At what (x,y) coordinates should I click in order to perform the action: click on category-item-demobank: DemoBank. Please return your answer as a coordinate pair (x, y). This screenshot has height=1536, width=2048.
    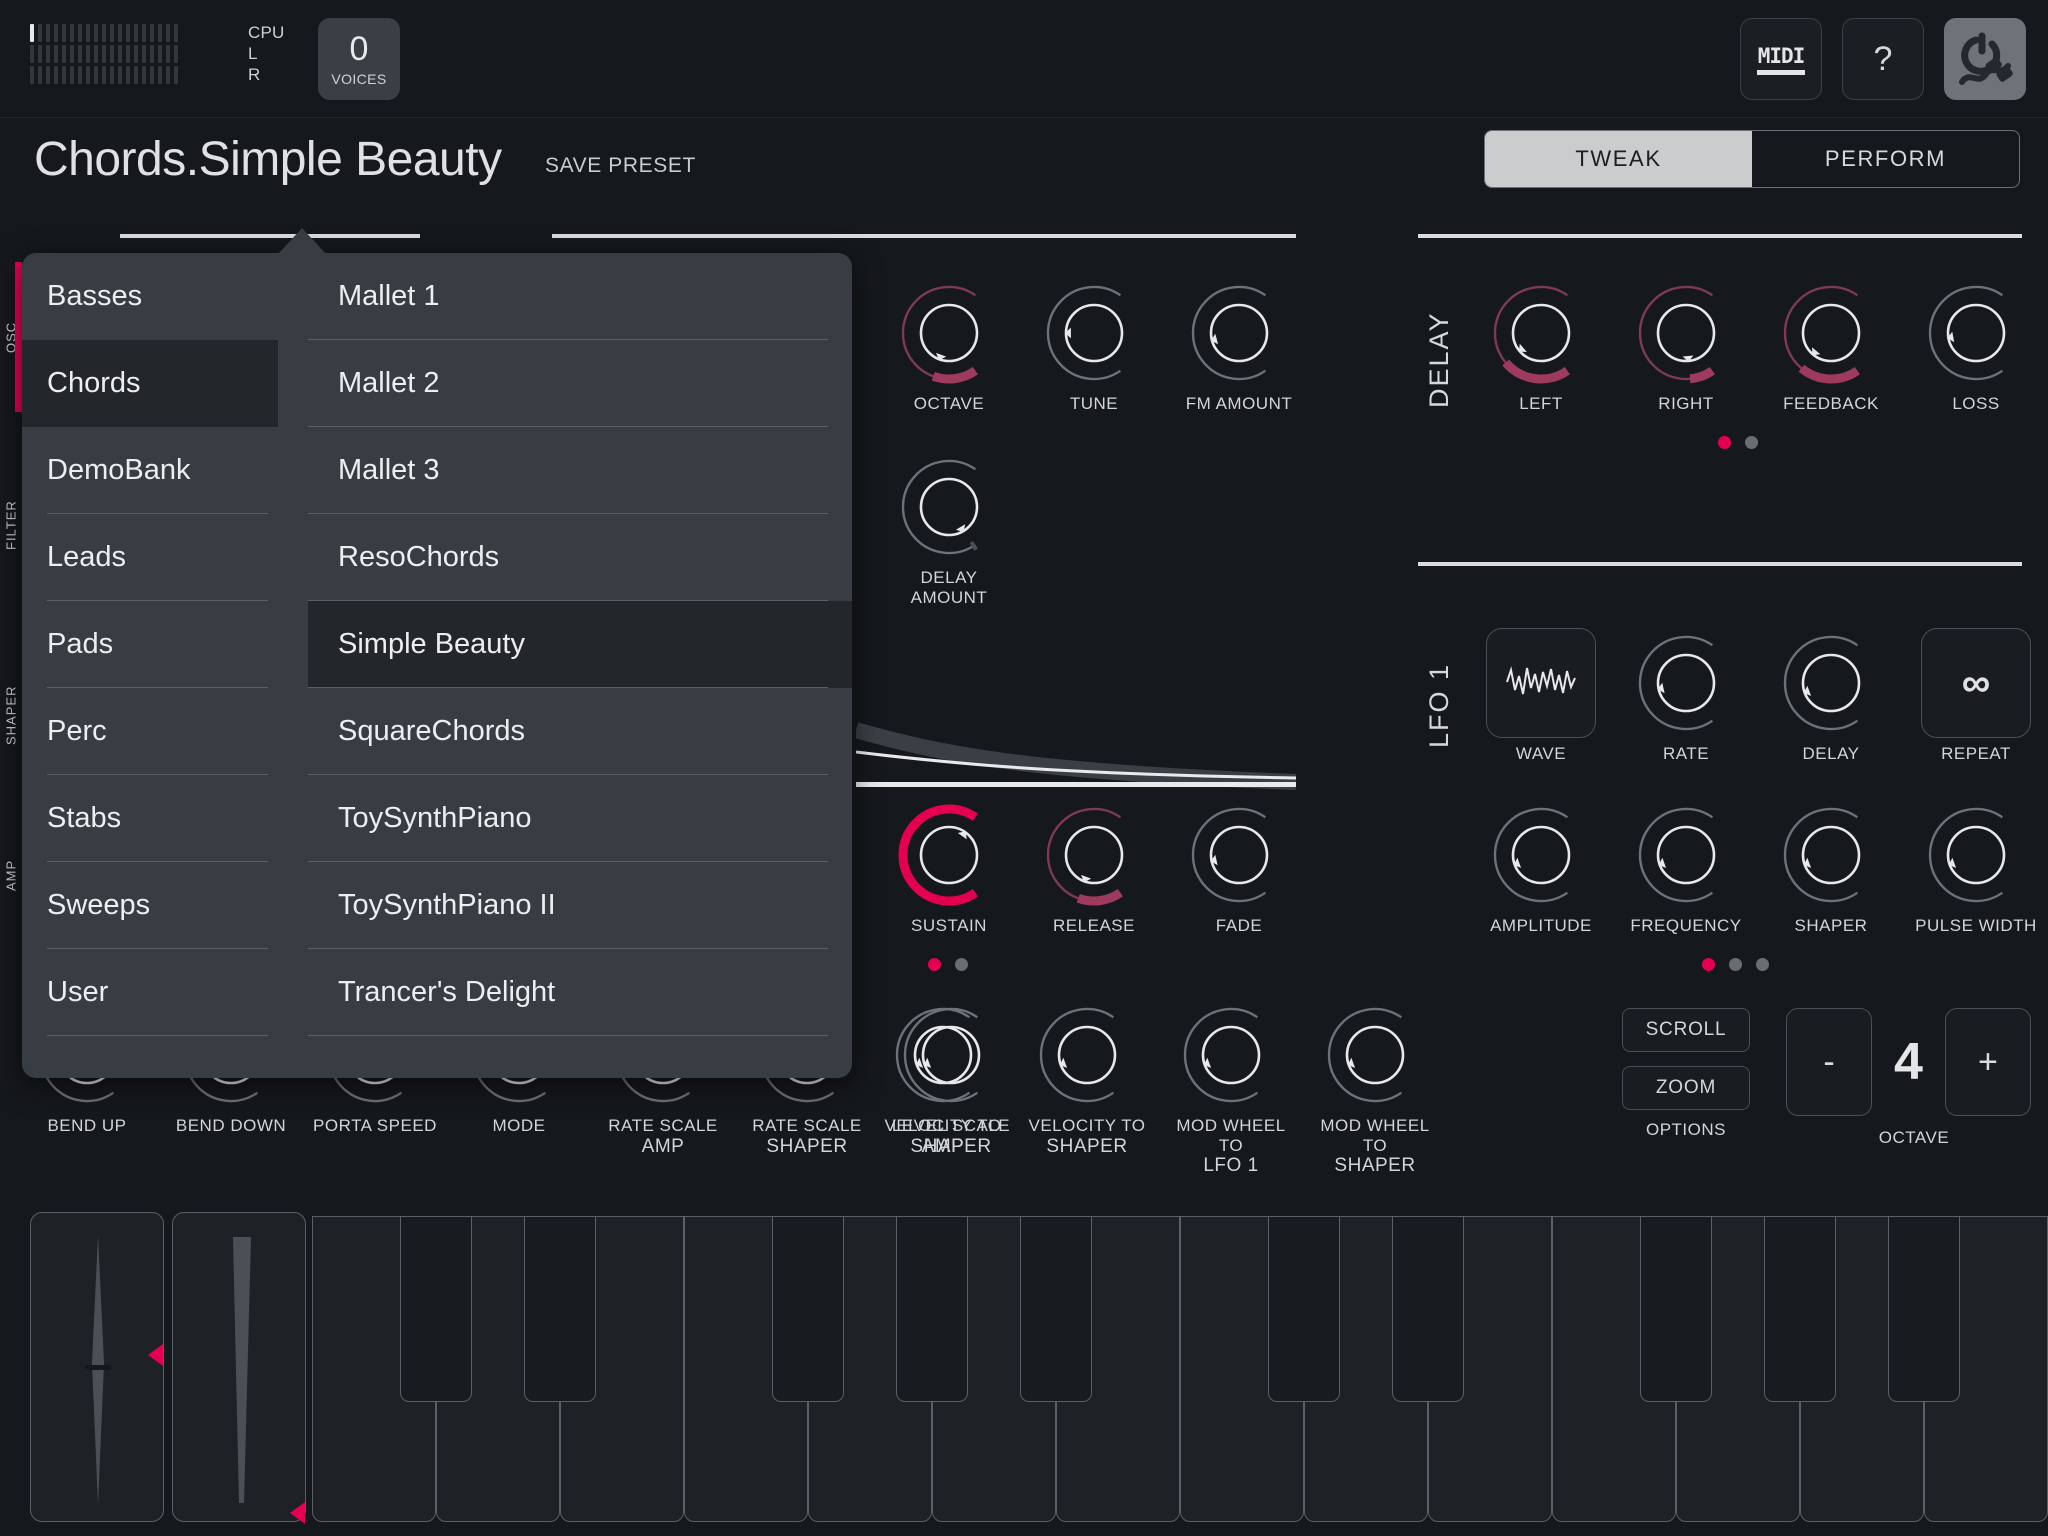
    Looking at the image, I should click on (150, 470).